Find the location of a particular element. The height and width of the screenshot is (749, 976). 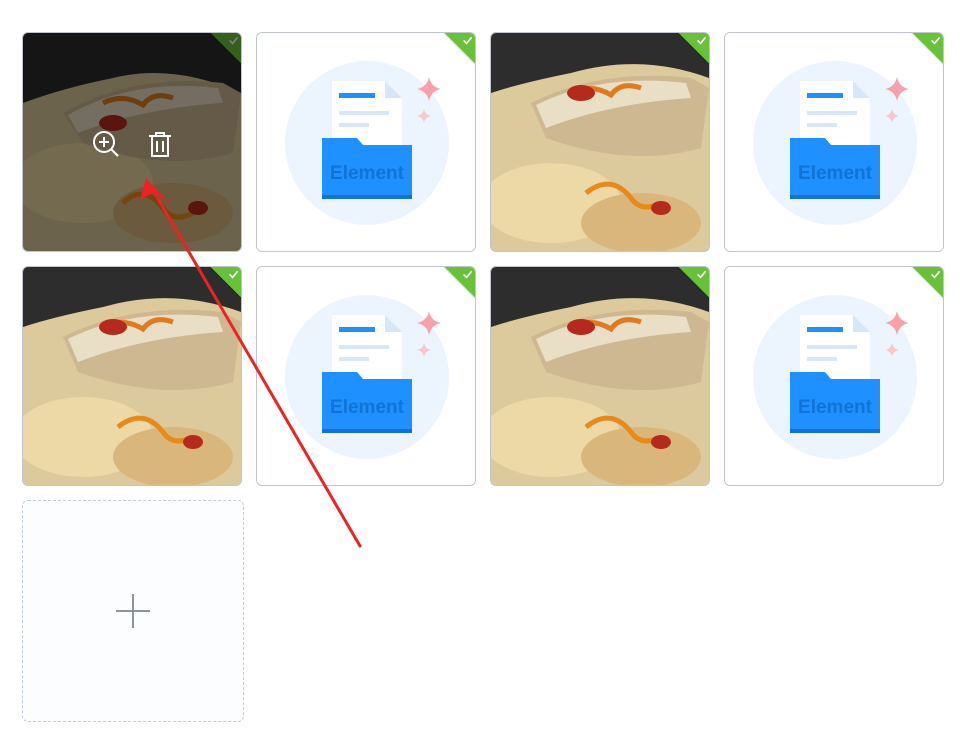

delete-icon is located at coordinates (160, 144).